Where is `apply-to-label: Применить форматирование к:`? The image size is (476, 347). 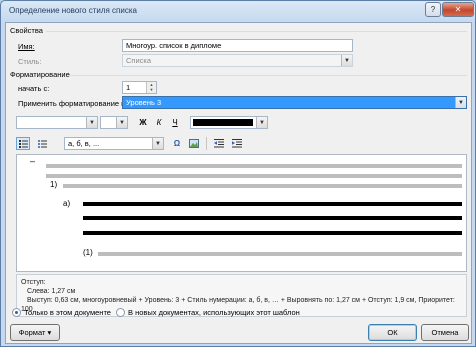 apply-to-label: Применить форматирование к: is located at coordinates (72, 103).